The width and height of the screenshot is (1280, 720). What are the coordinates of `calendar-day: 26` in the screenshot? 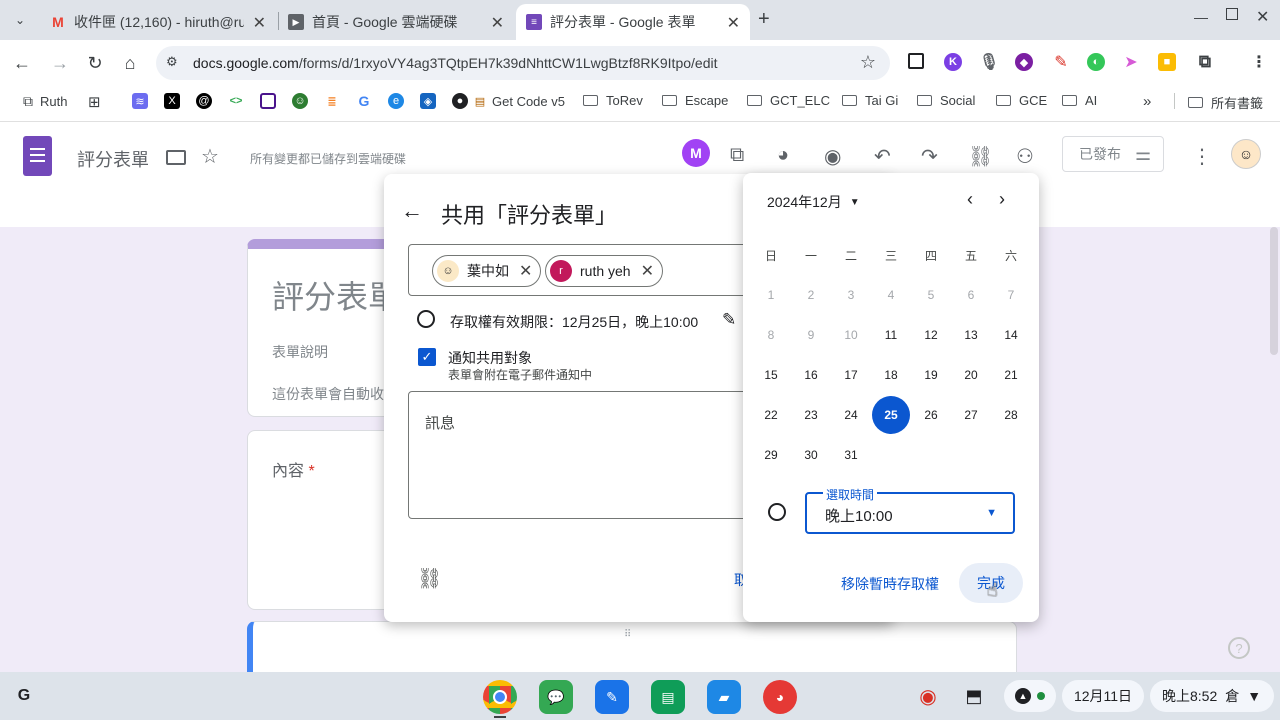 It's located at (931, 415).